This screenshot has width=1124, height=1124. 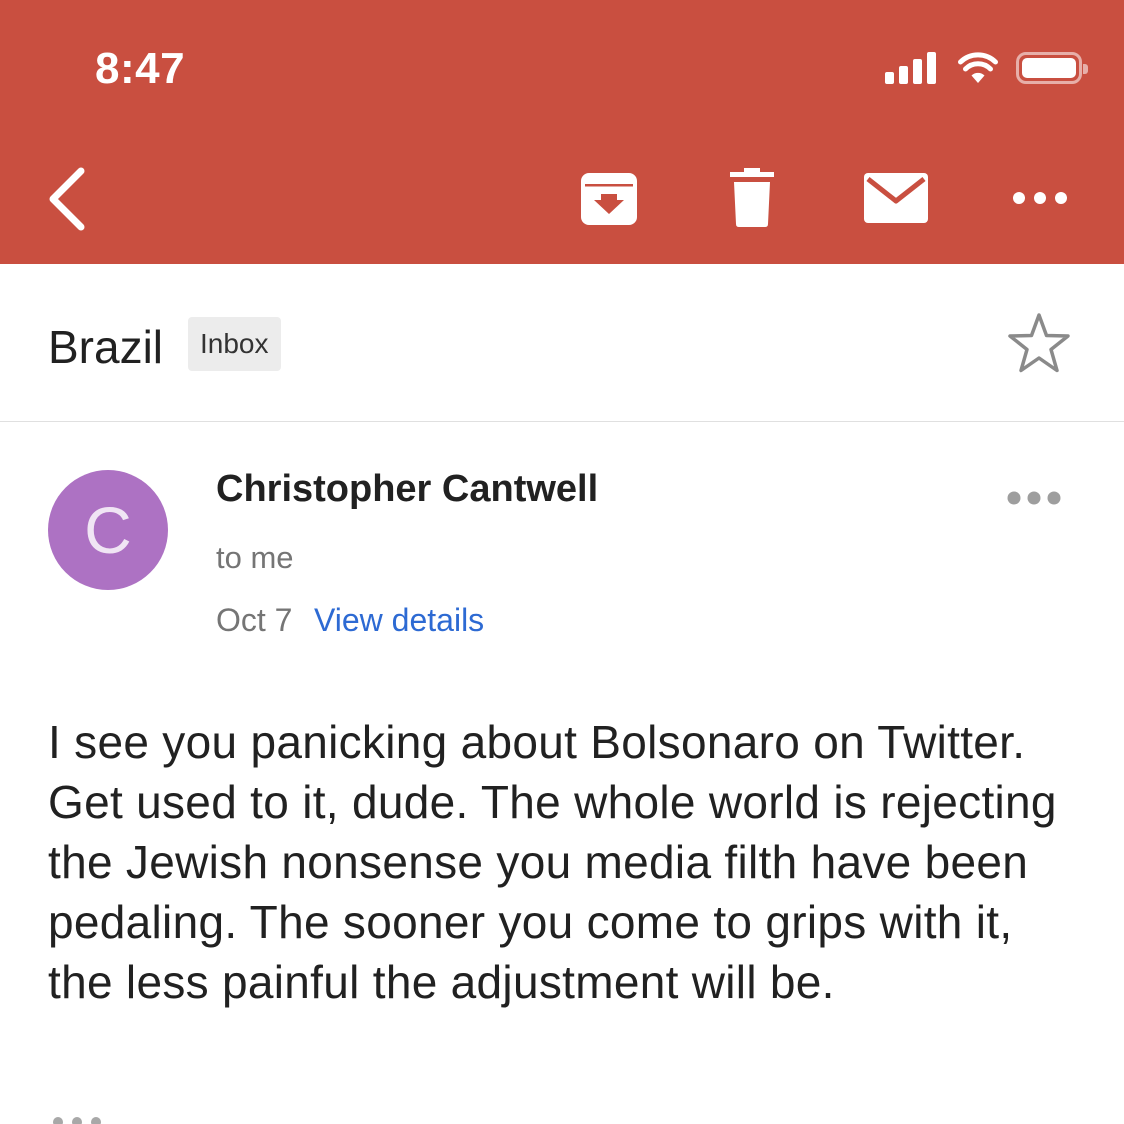 I want to click on archive-icon, so click(x=609, y=199).